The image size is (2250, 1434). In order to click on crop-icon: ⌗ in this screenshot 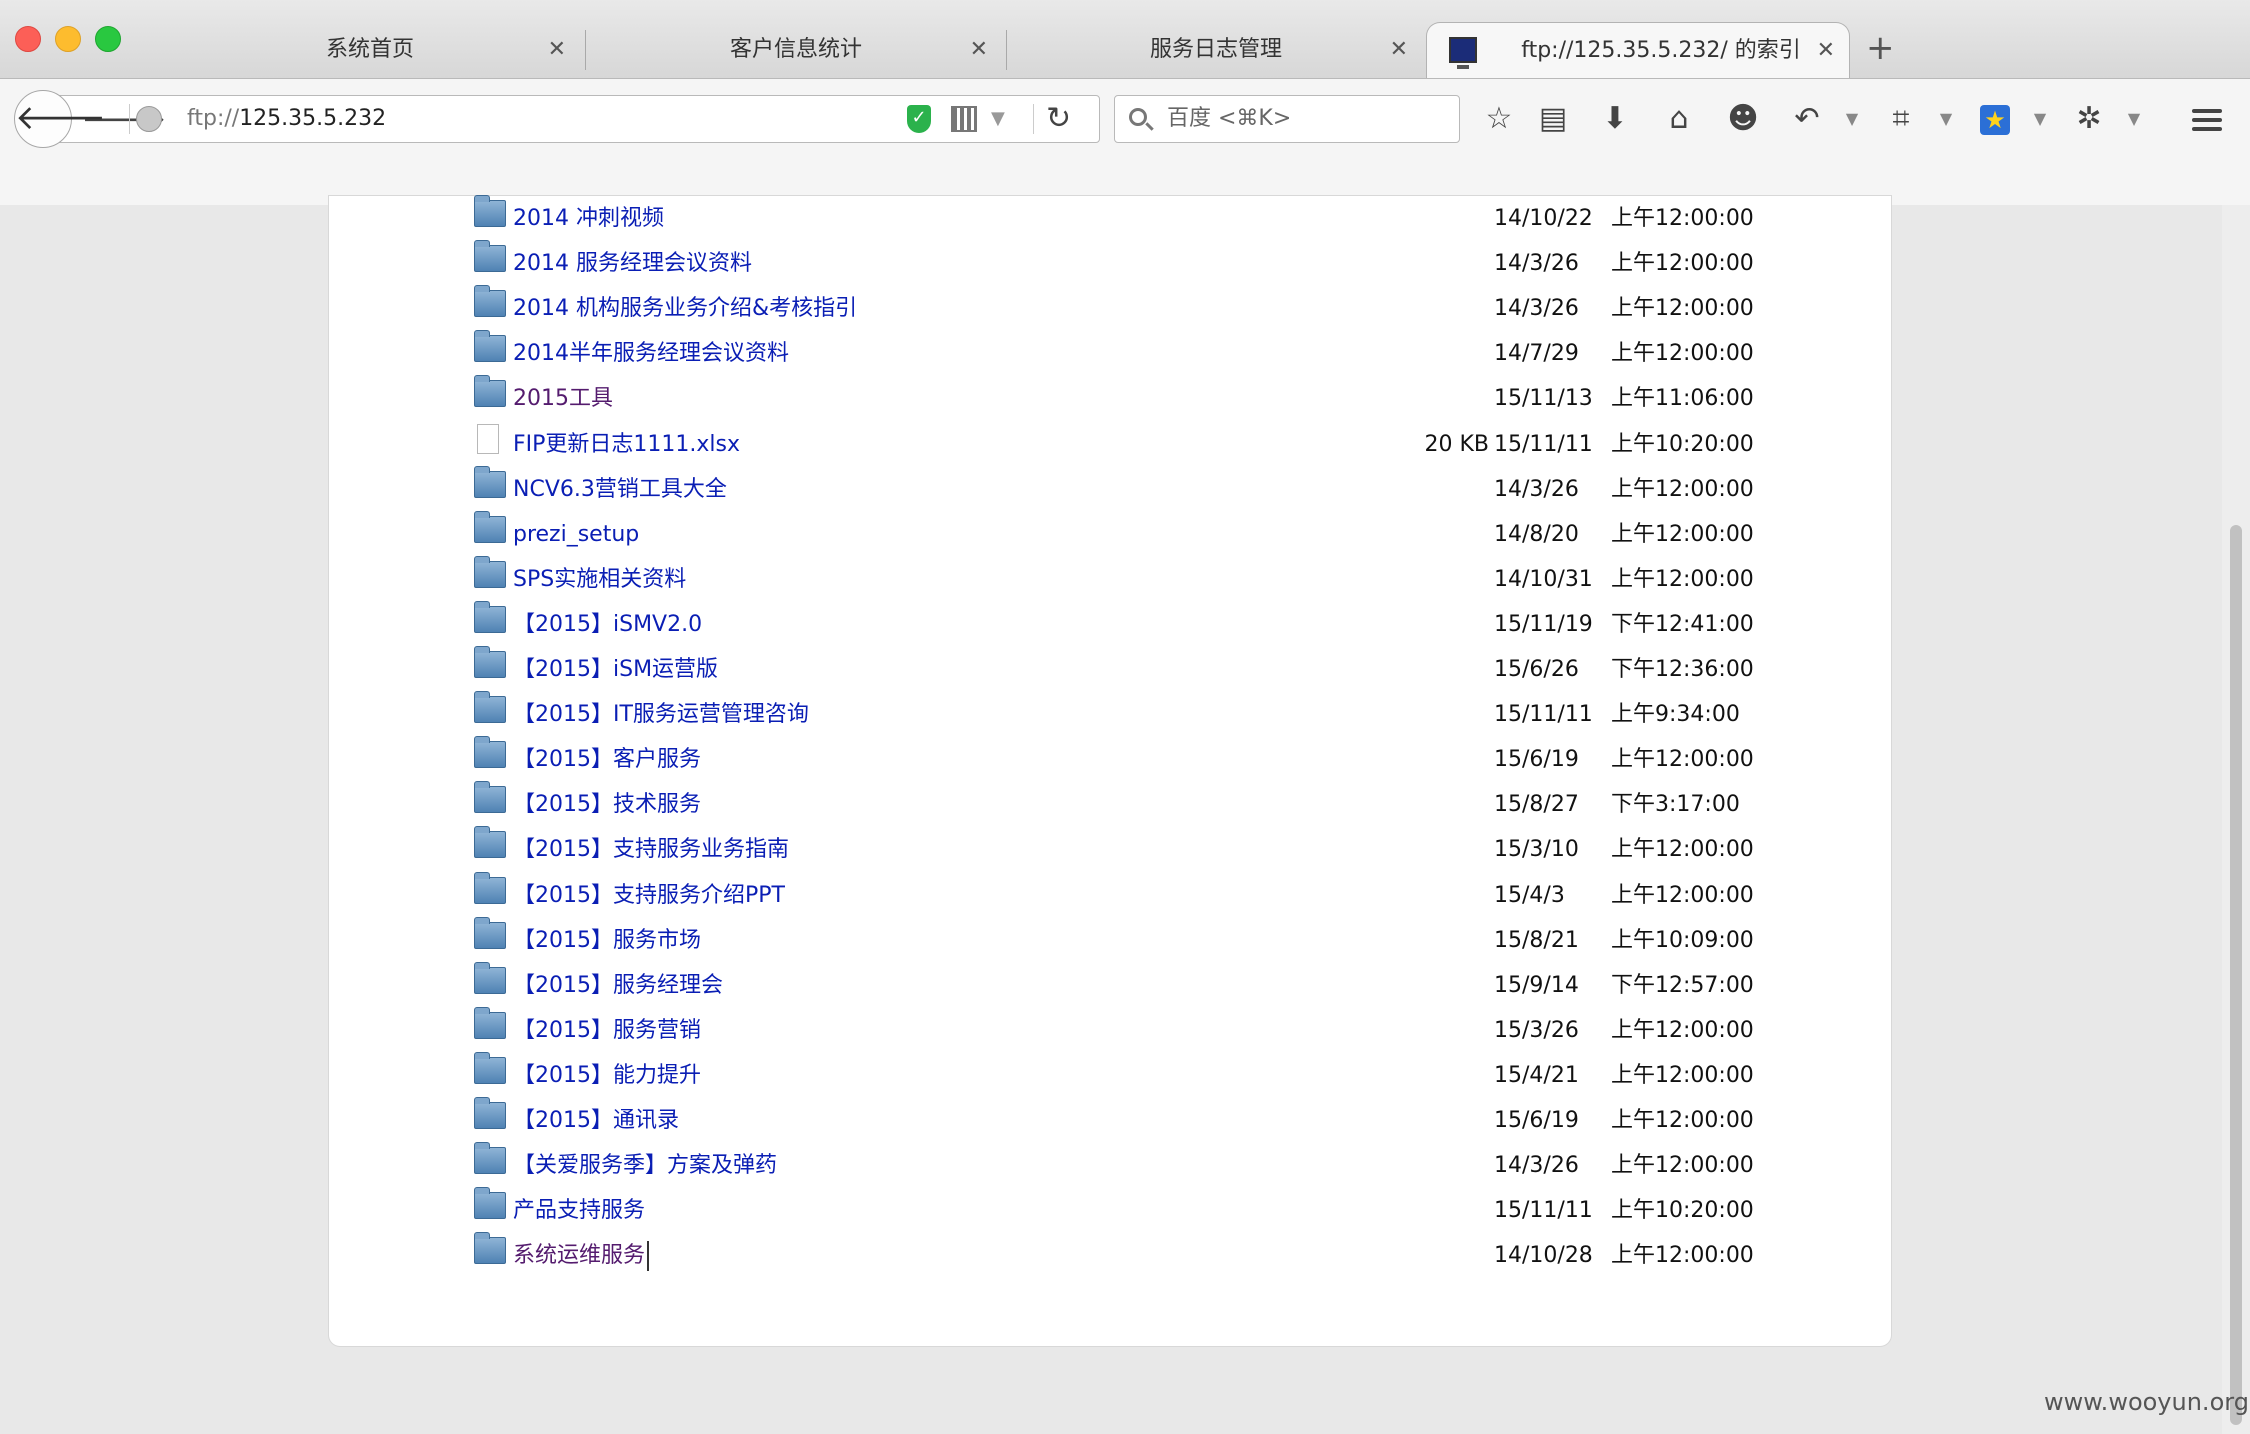, I will do `click(1901, 119)`.